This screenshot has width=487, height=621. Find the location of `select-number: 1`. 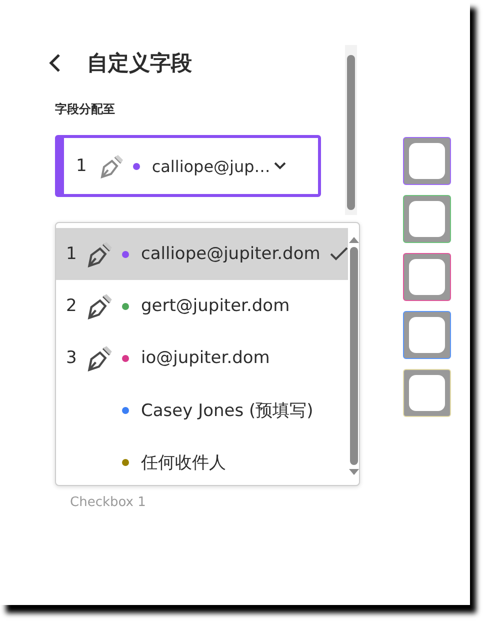

select-number: 1 is located at coordinates (81, 166).